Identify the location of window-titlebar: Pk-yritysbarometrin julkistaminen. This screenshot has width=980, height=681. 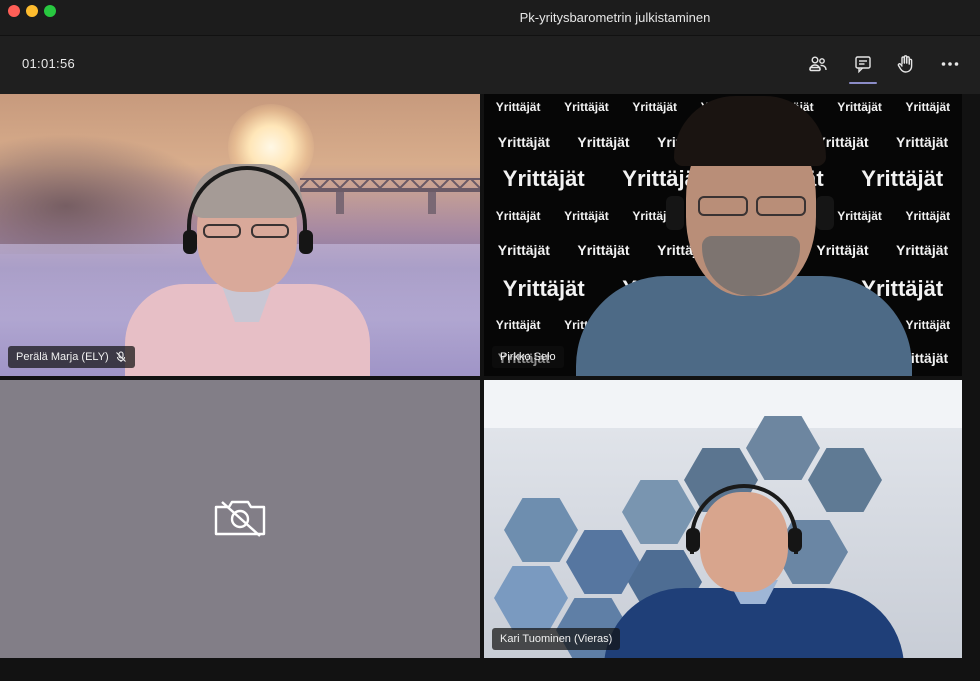
(490, 18).